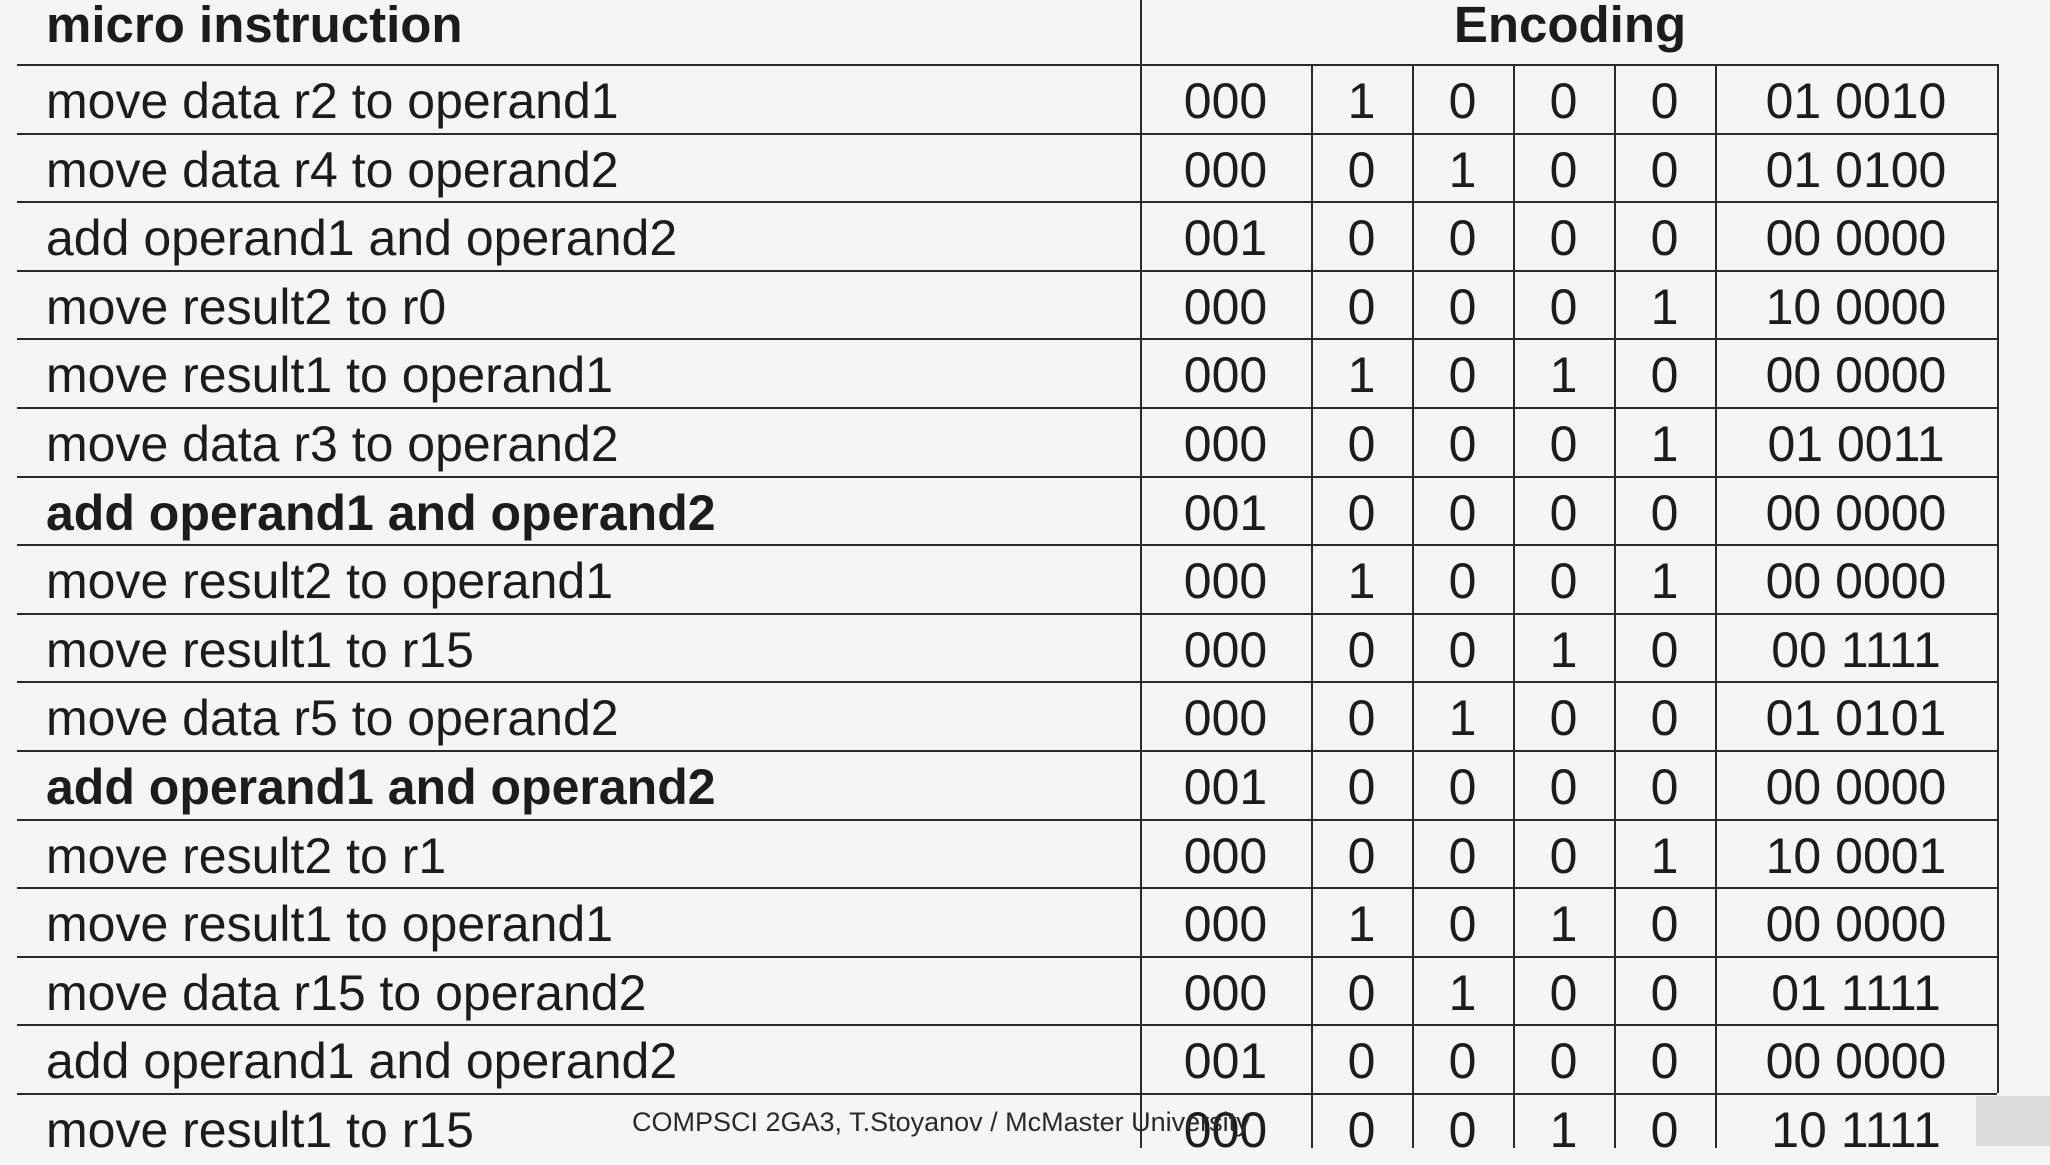  What do you see at coordinates (260, 1130) in the screenshot?
I see `instruction-cell: move result1 to r15` at bounding box center [260, 1130].